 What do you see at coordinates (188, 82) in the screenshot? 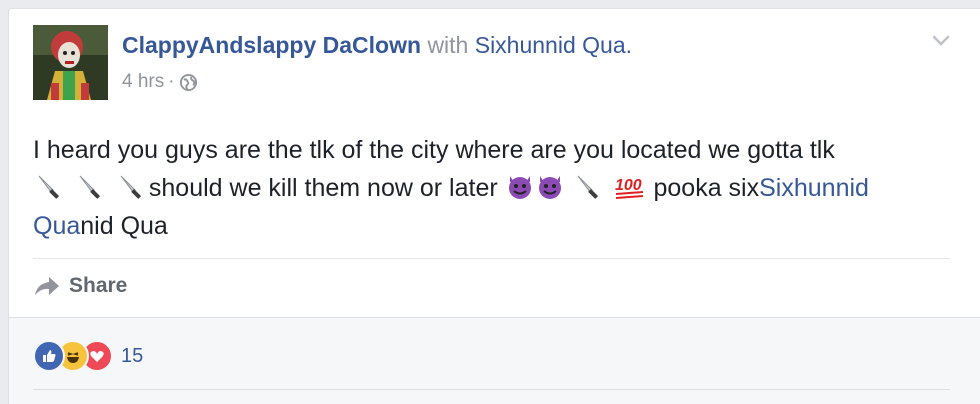
I see `globe-icon` at bounding box center [188, 82].